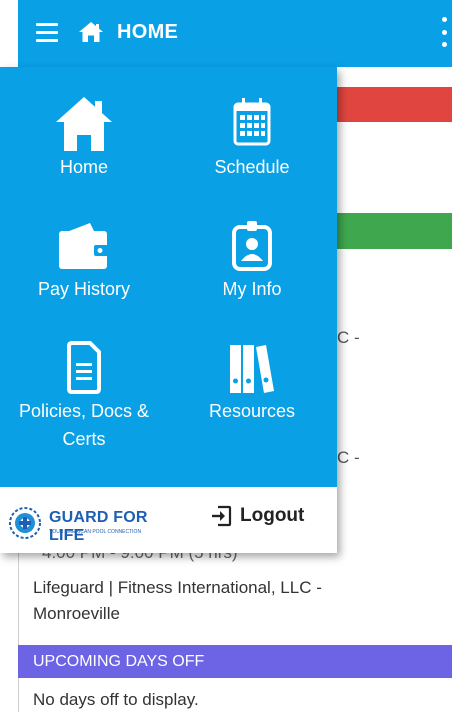 The image size is (452, 712). Describe the element at coordinates (84, 439) in the screenshot. I see `menu-item-label-line2: Certs` at that location.